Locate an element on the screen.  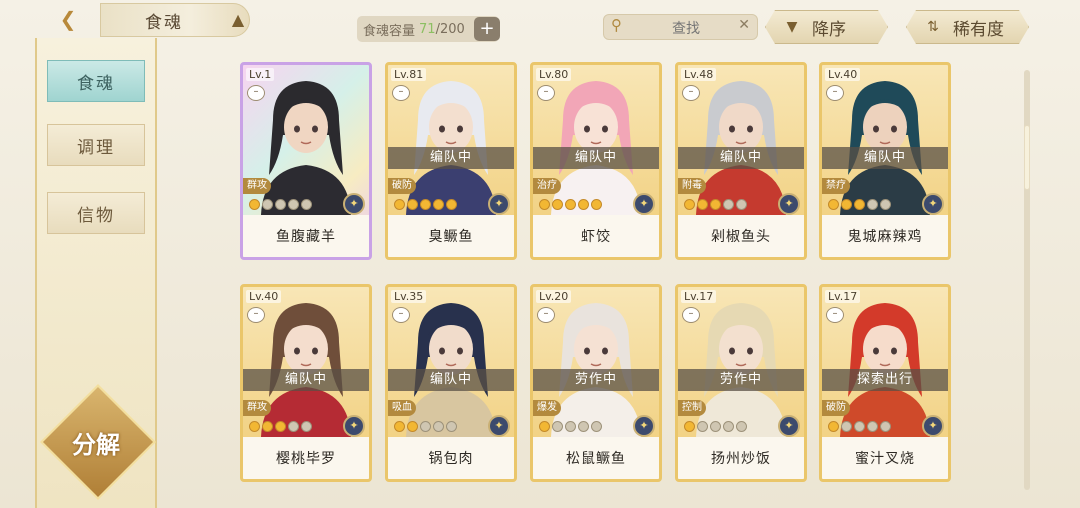
food-soul-card: Lv.1 – 群攻 ✦ 鱼腹藏羊 is located at coordinates (306, 161).